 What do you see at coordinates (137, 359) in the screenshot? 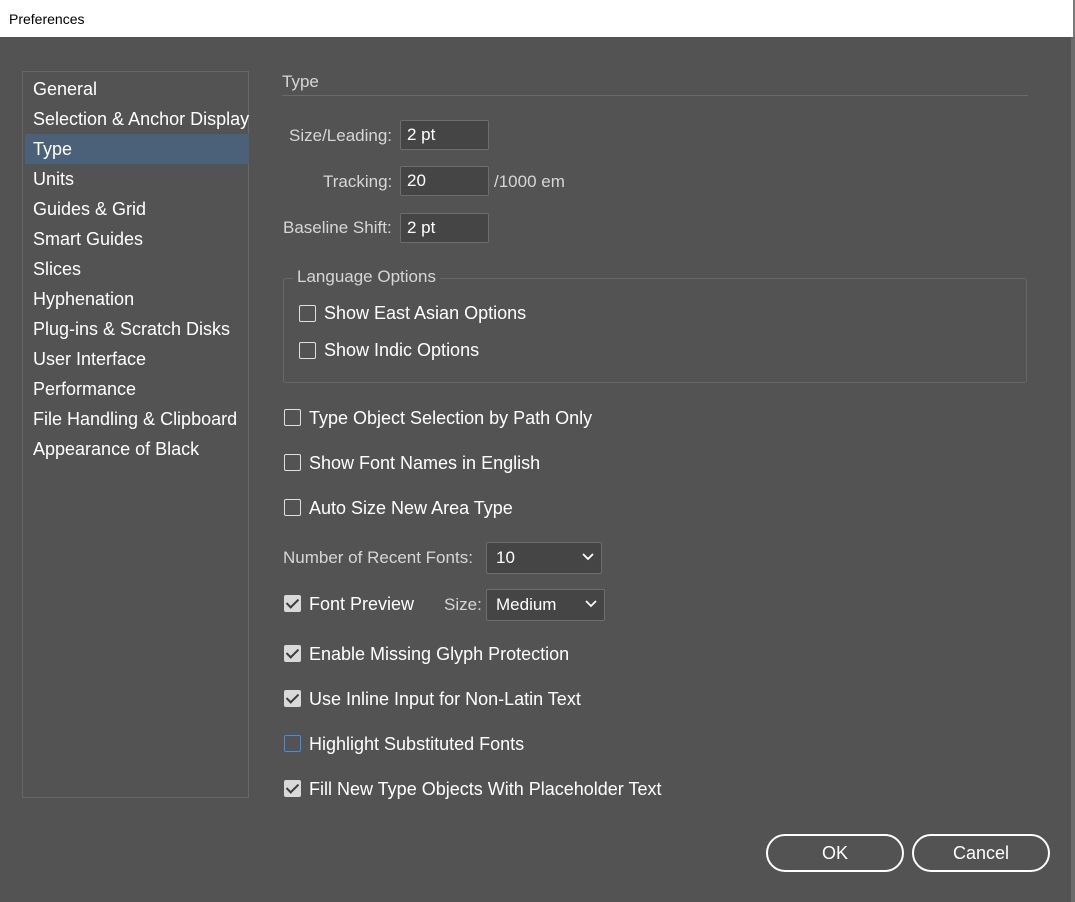
I see `sidebar-item-user-interface: User Interface` at bounding box center [137, 359].